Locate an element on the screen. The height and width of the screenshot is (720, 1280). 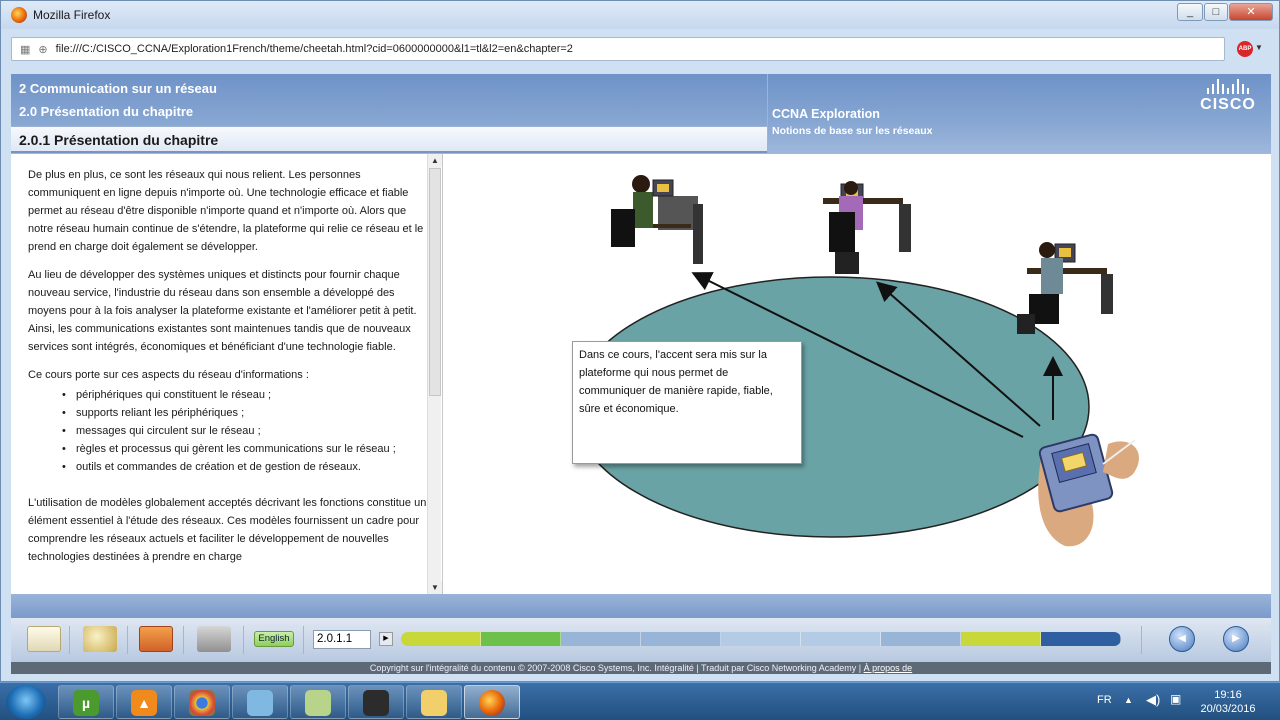
taskbar-notes is located at coordinates (318, 702).